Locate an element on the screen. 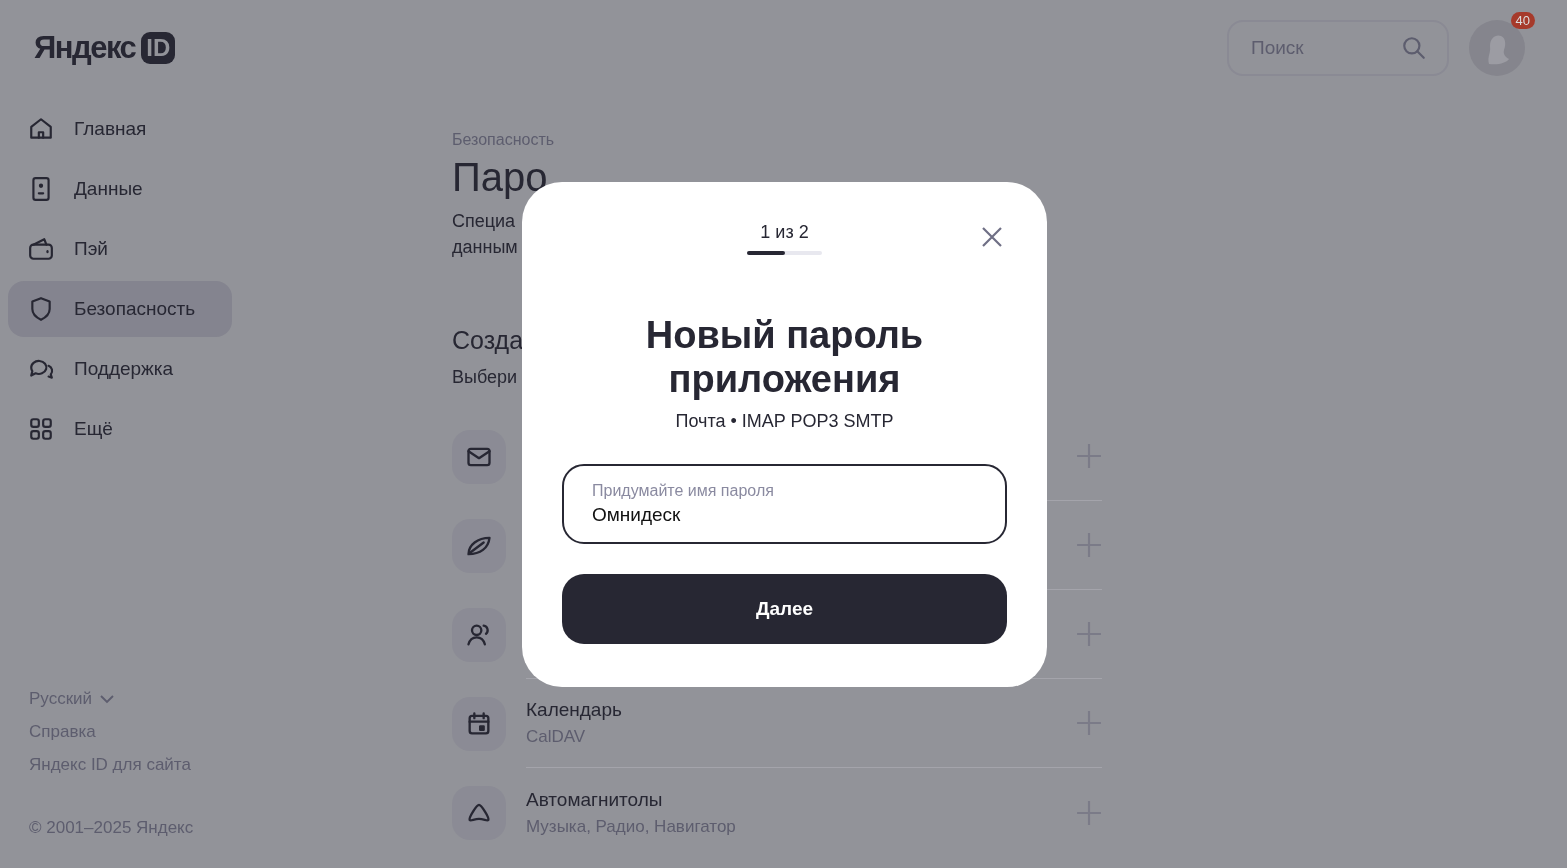  app-name: Автомагнитолы is located at coordinates (595, 799).